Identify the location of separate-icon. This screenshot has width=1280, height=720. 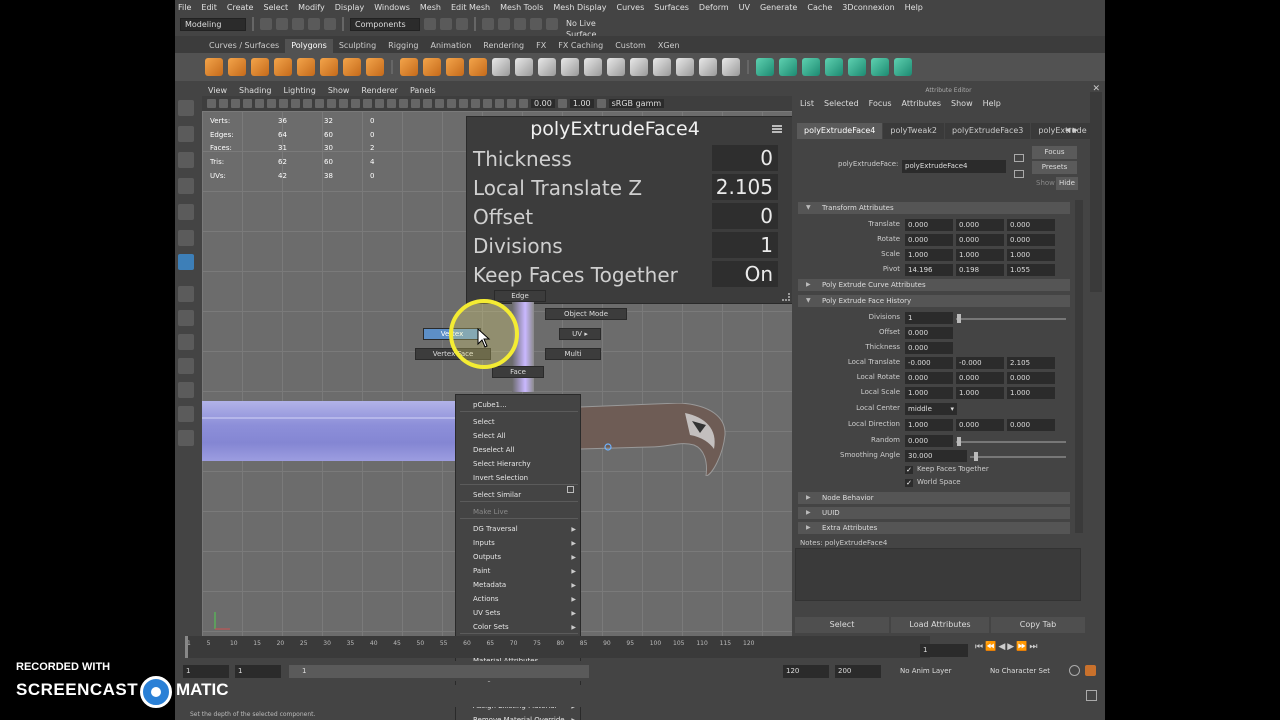
(432, 67).